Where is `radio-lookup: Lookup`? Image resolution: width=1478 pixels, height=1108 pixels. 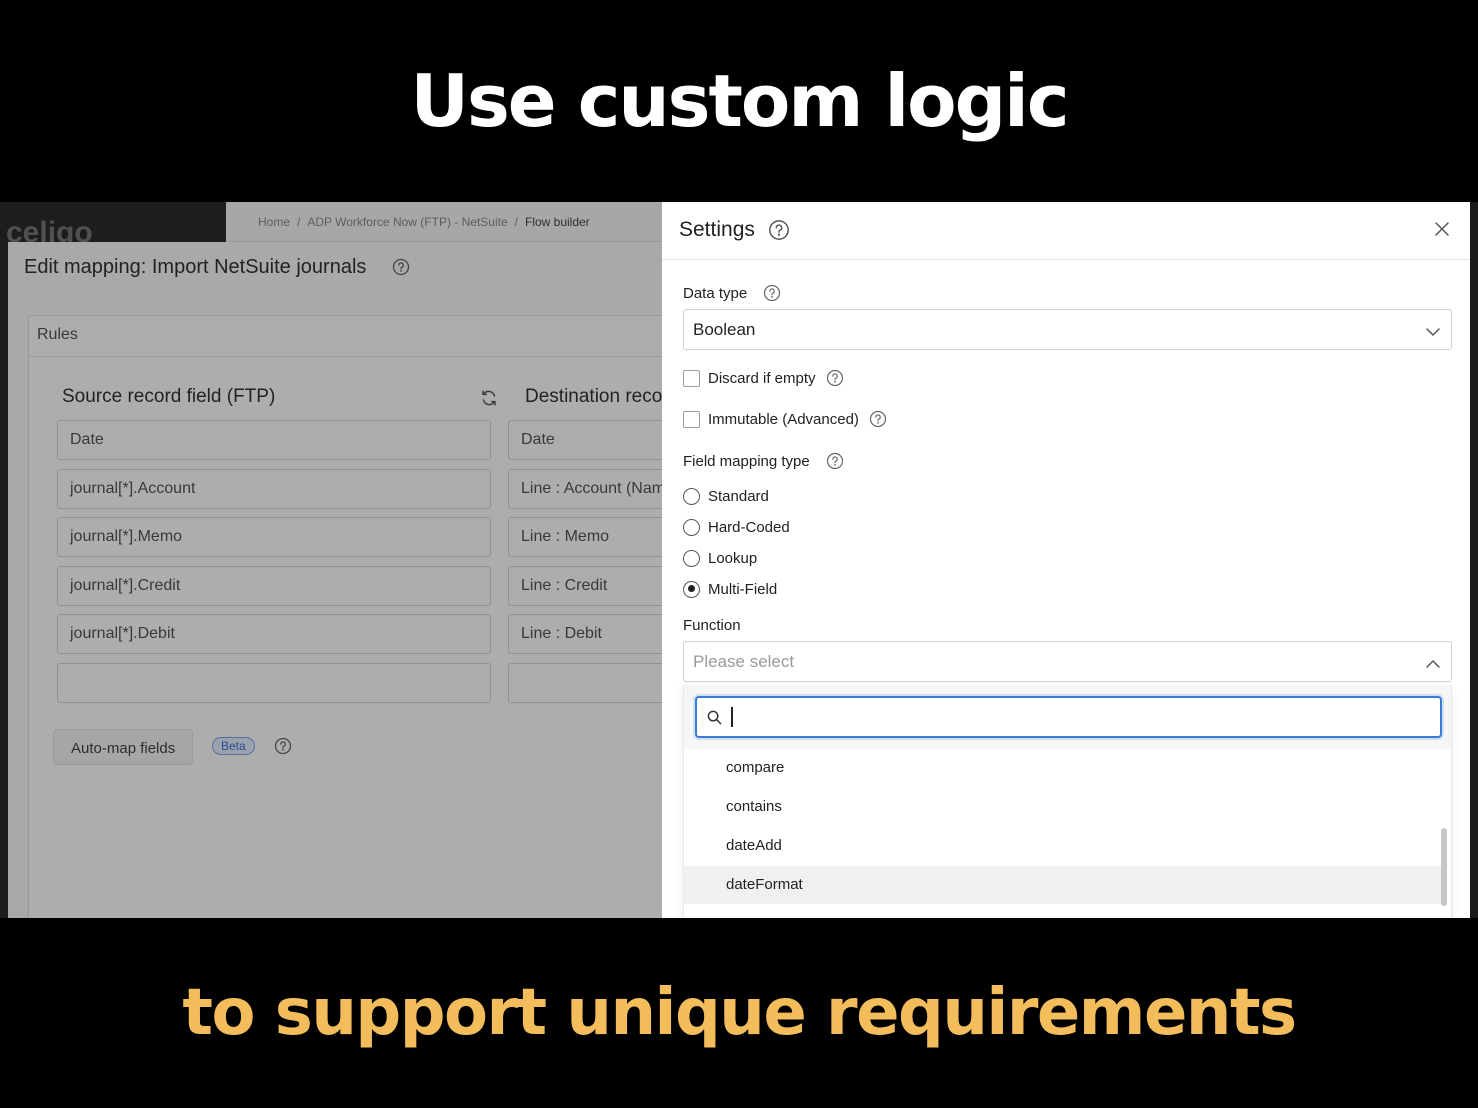 radio-lookup: Lookup is located at coordinates (725, 558).